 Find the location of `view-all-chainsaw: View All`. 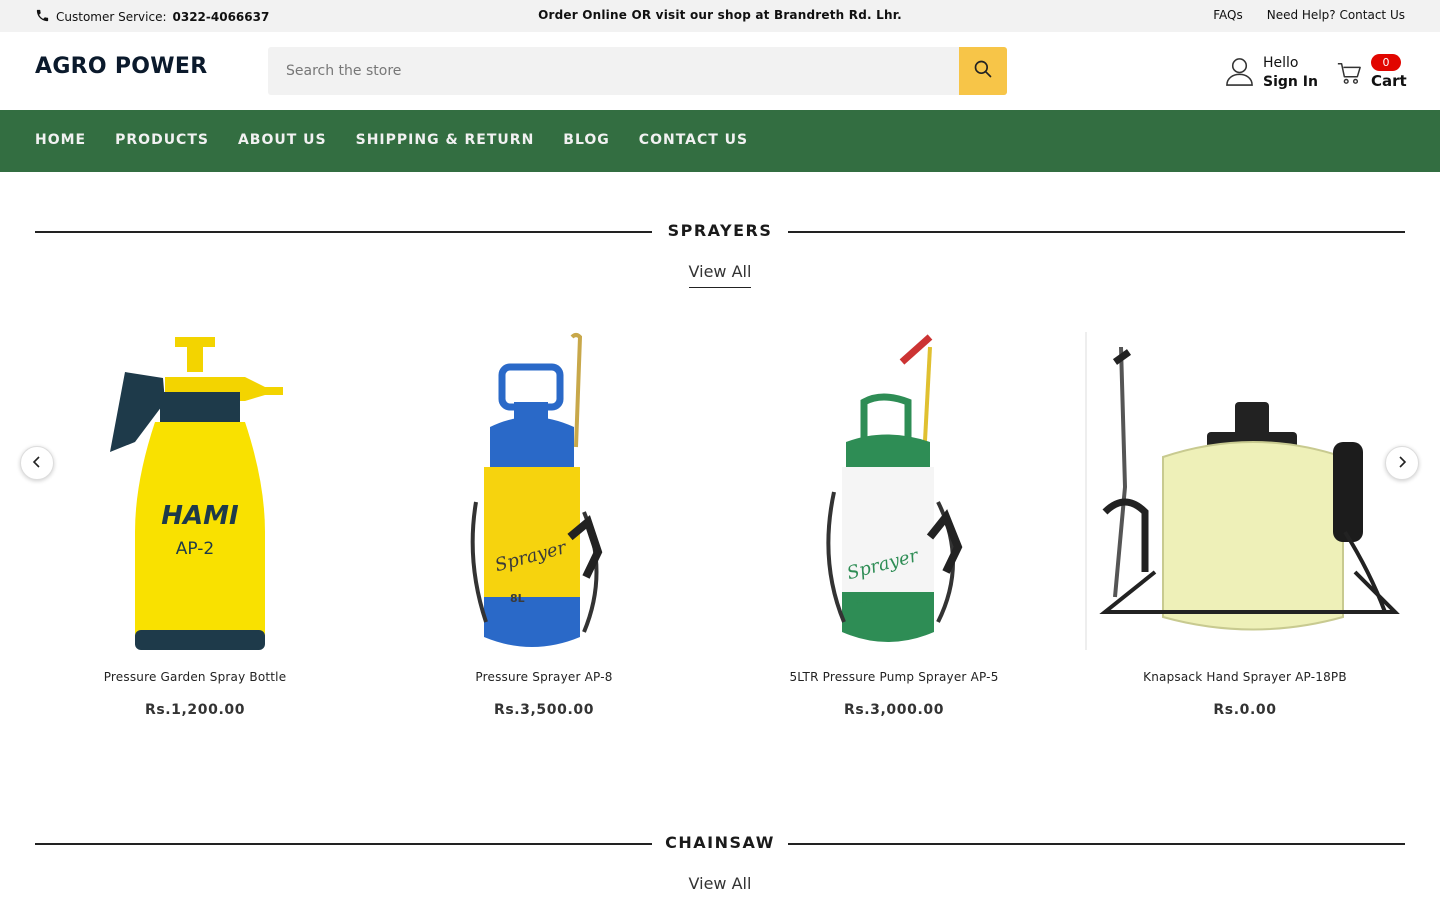

view-all-chainsaw: View All is located at coordinates (720, 883).